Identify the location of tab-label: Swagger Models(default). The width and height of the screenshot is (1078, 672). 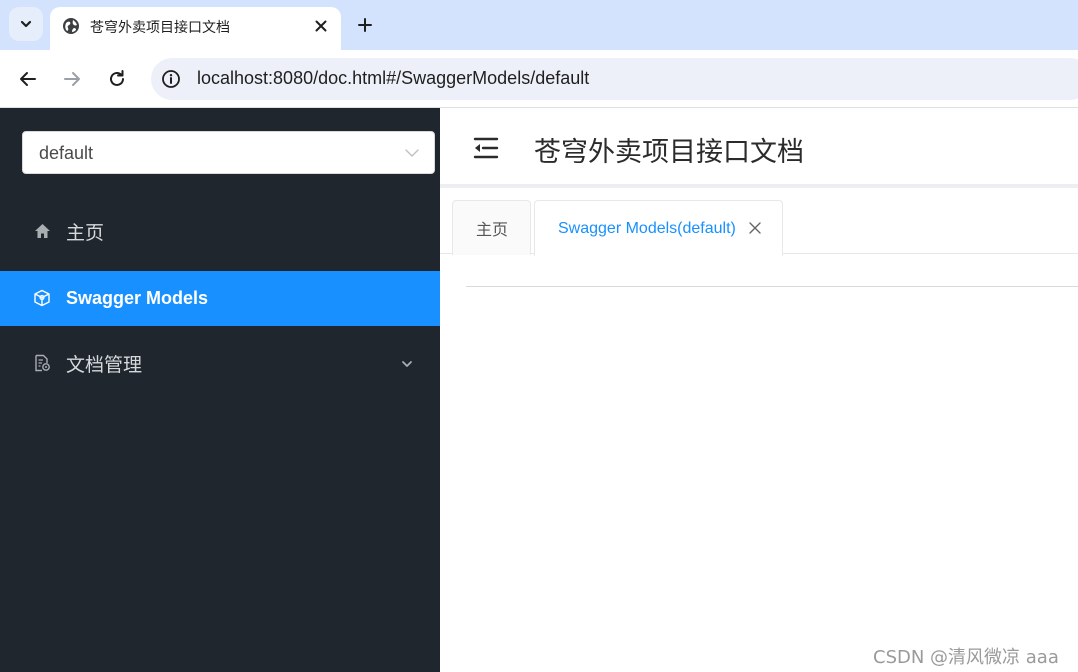
(647, 228).